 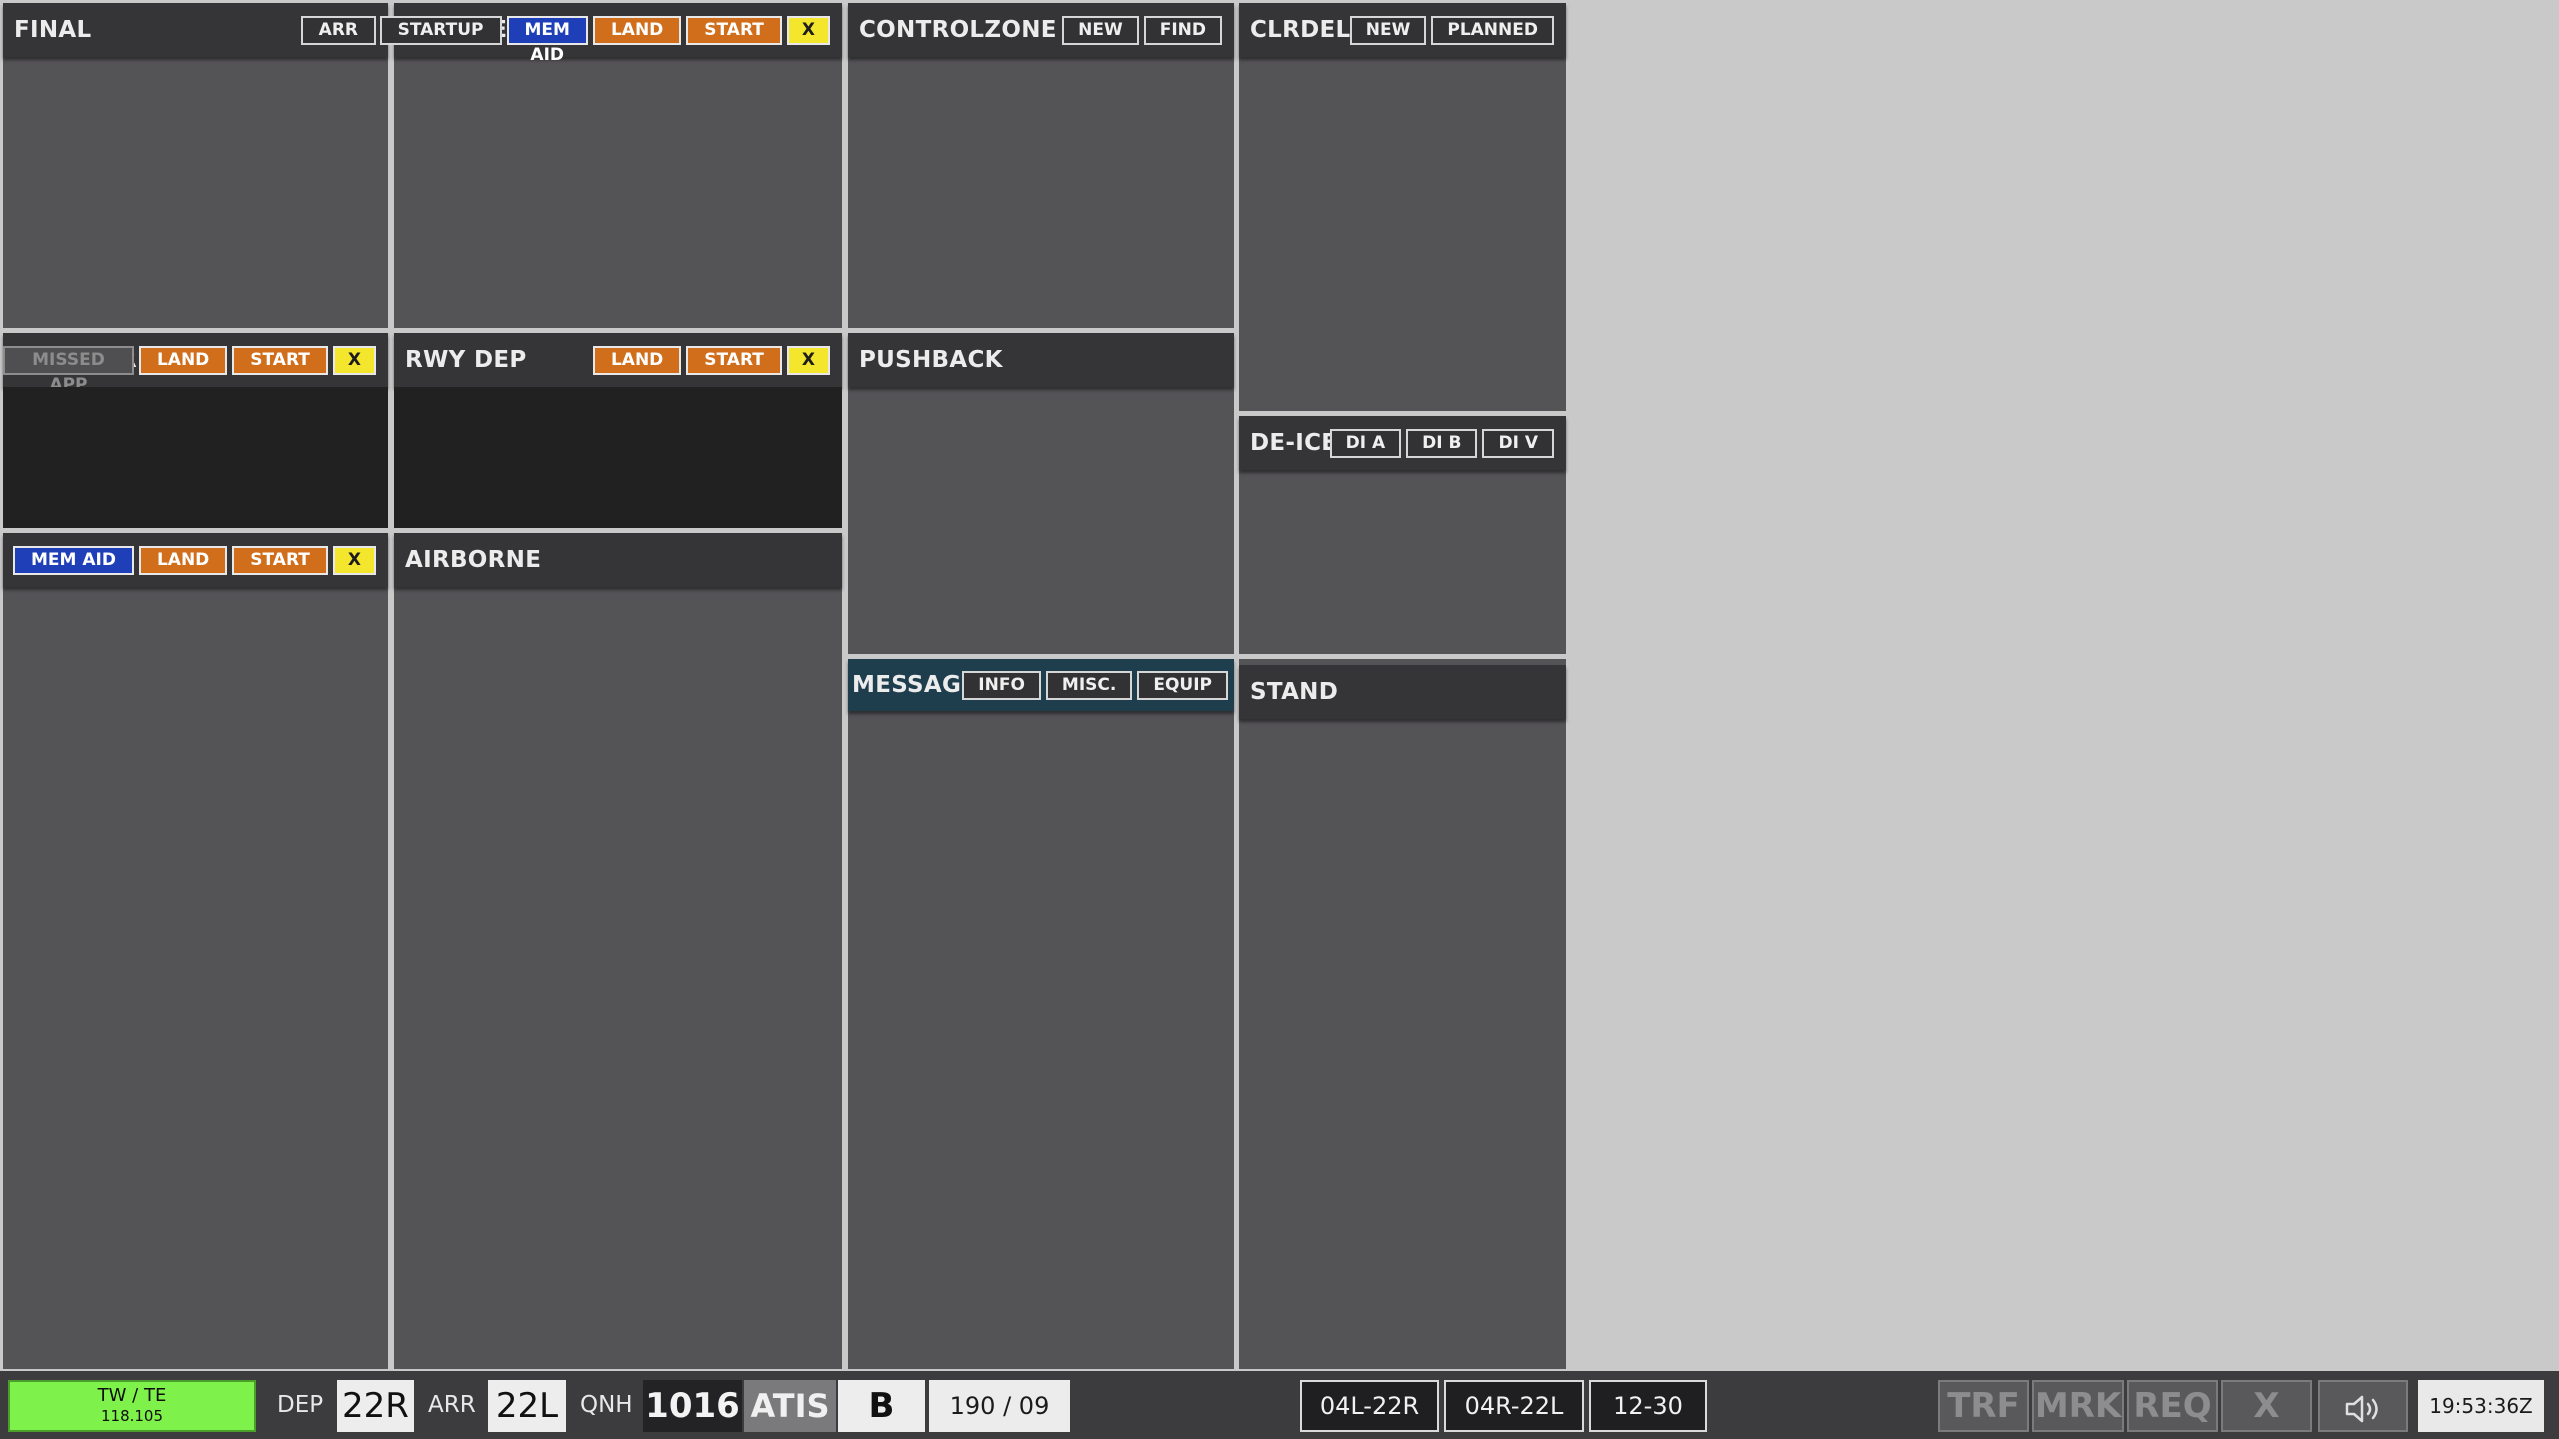 What do you see at coordinates (618, 560) in the screenshot?
I see `panel-header: AIRBORNE` at bounding box center [618, 560].